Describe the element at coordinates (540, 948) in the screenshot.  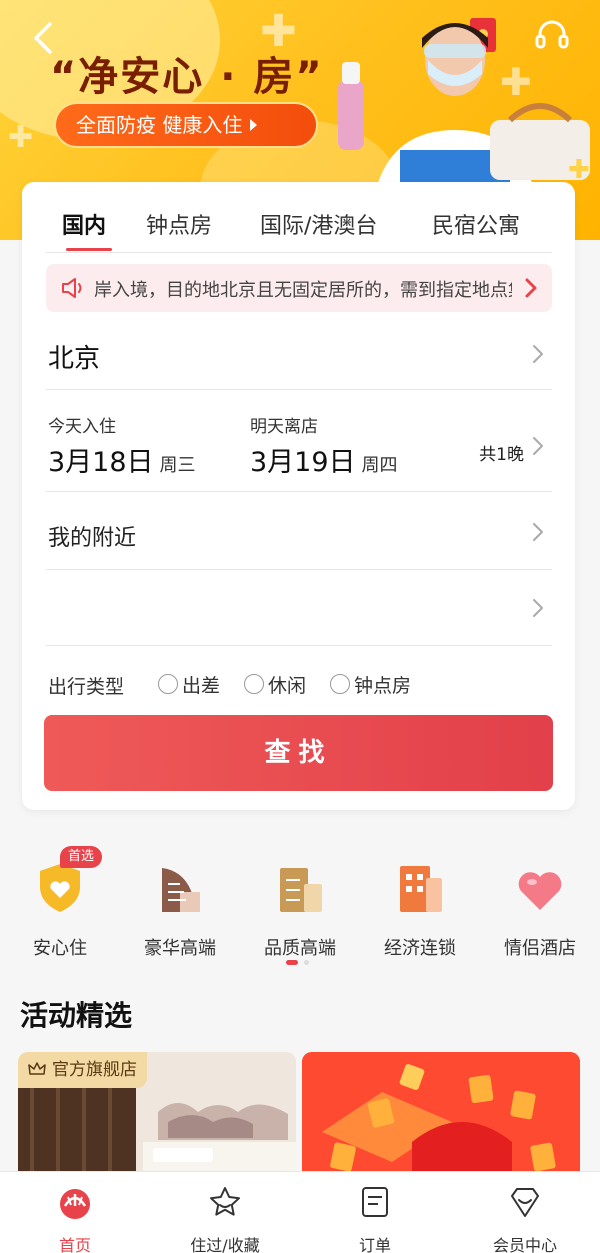
I see `category-label: 情侣酒店` at that location.